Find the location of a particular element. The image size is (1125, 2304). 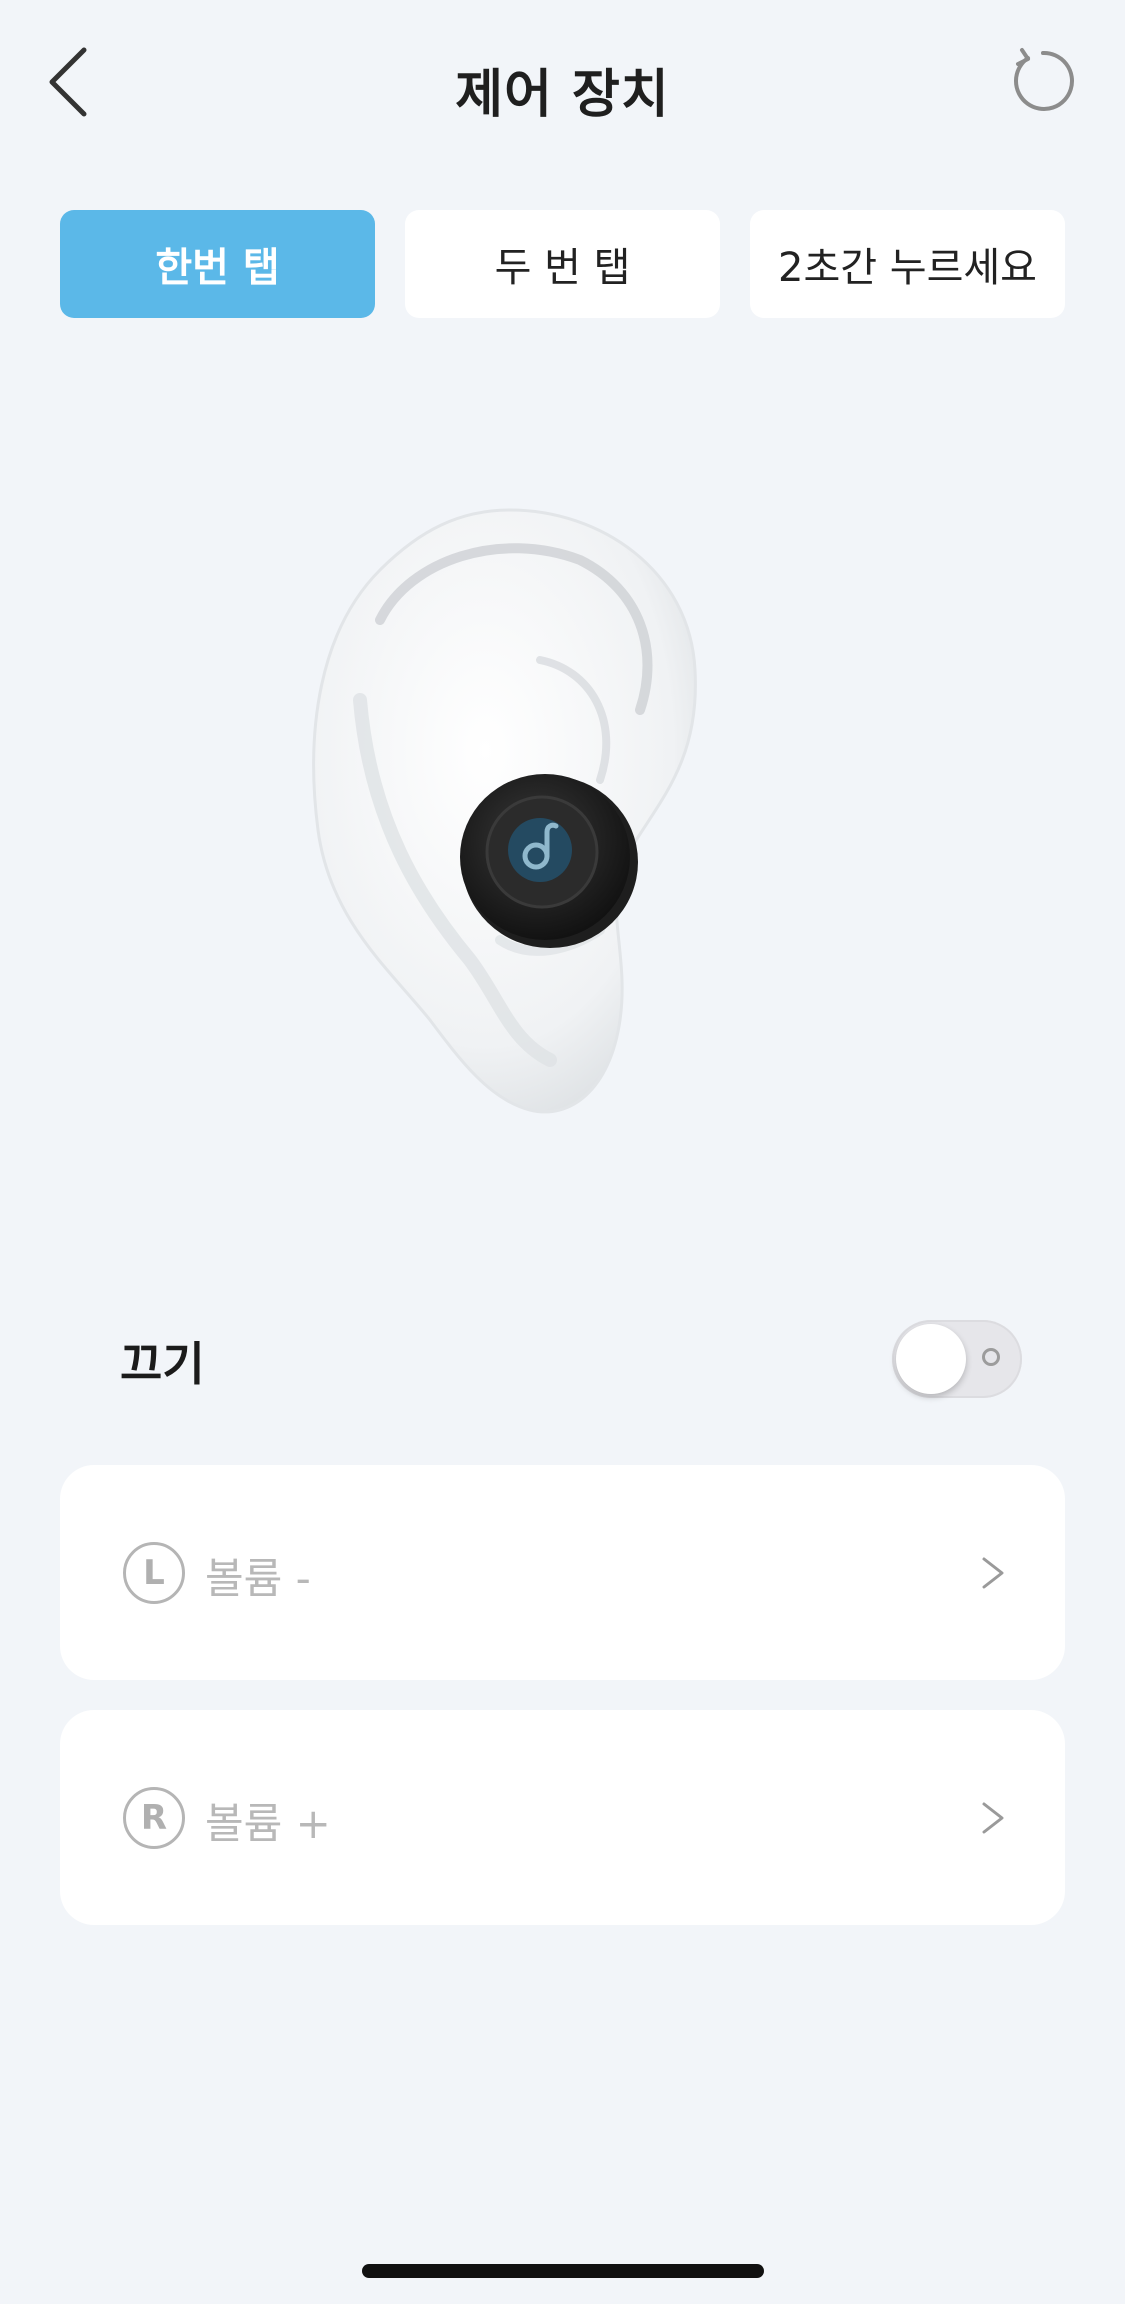

toggle-knob is located at coordinates (931, 1359).